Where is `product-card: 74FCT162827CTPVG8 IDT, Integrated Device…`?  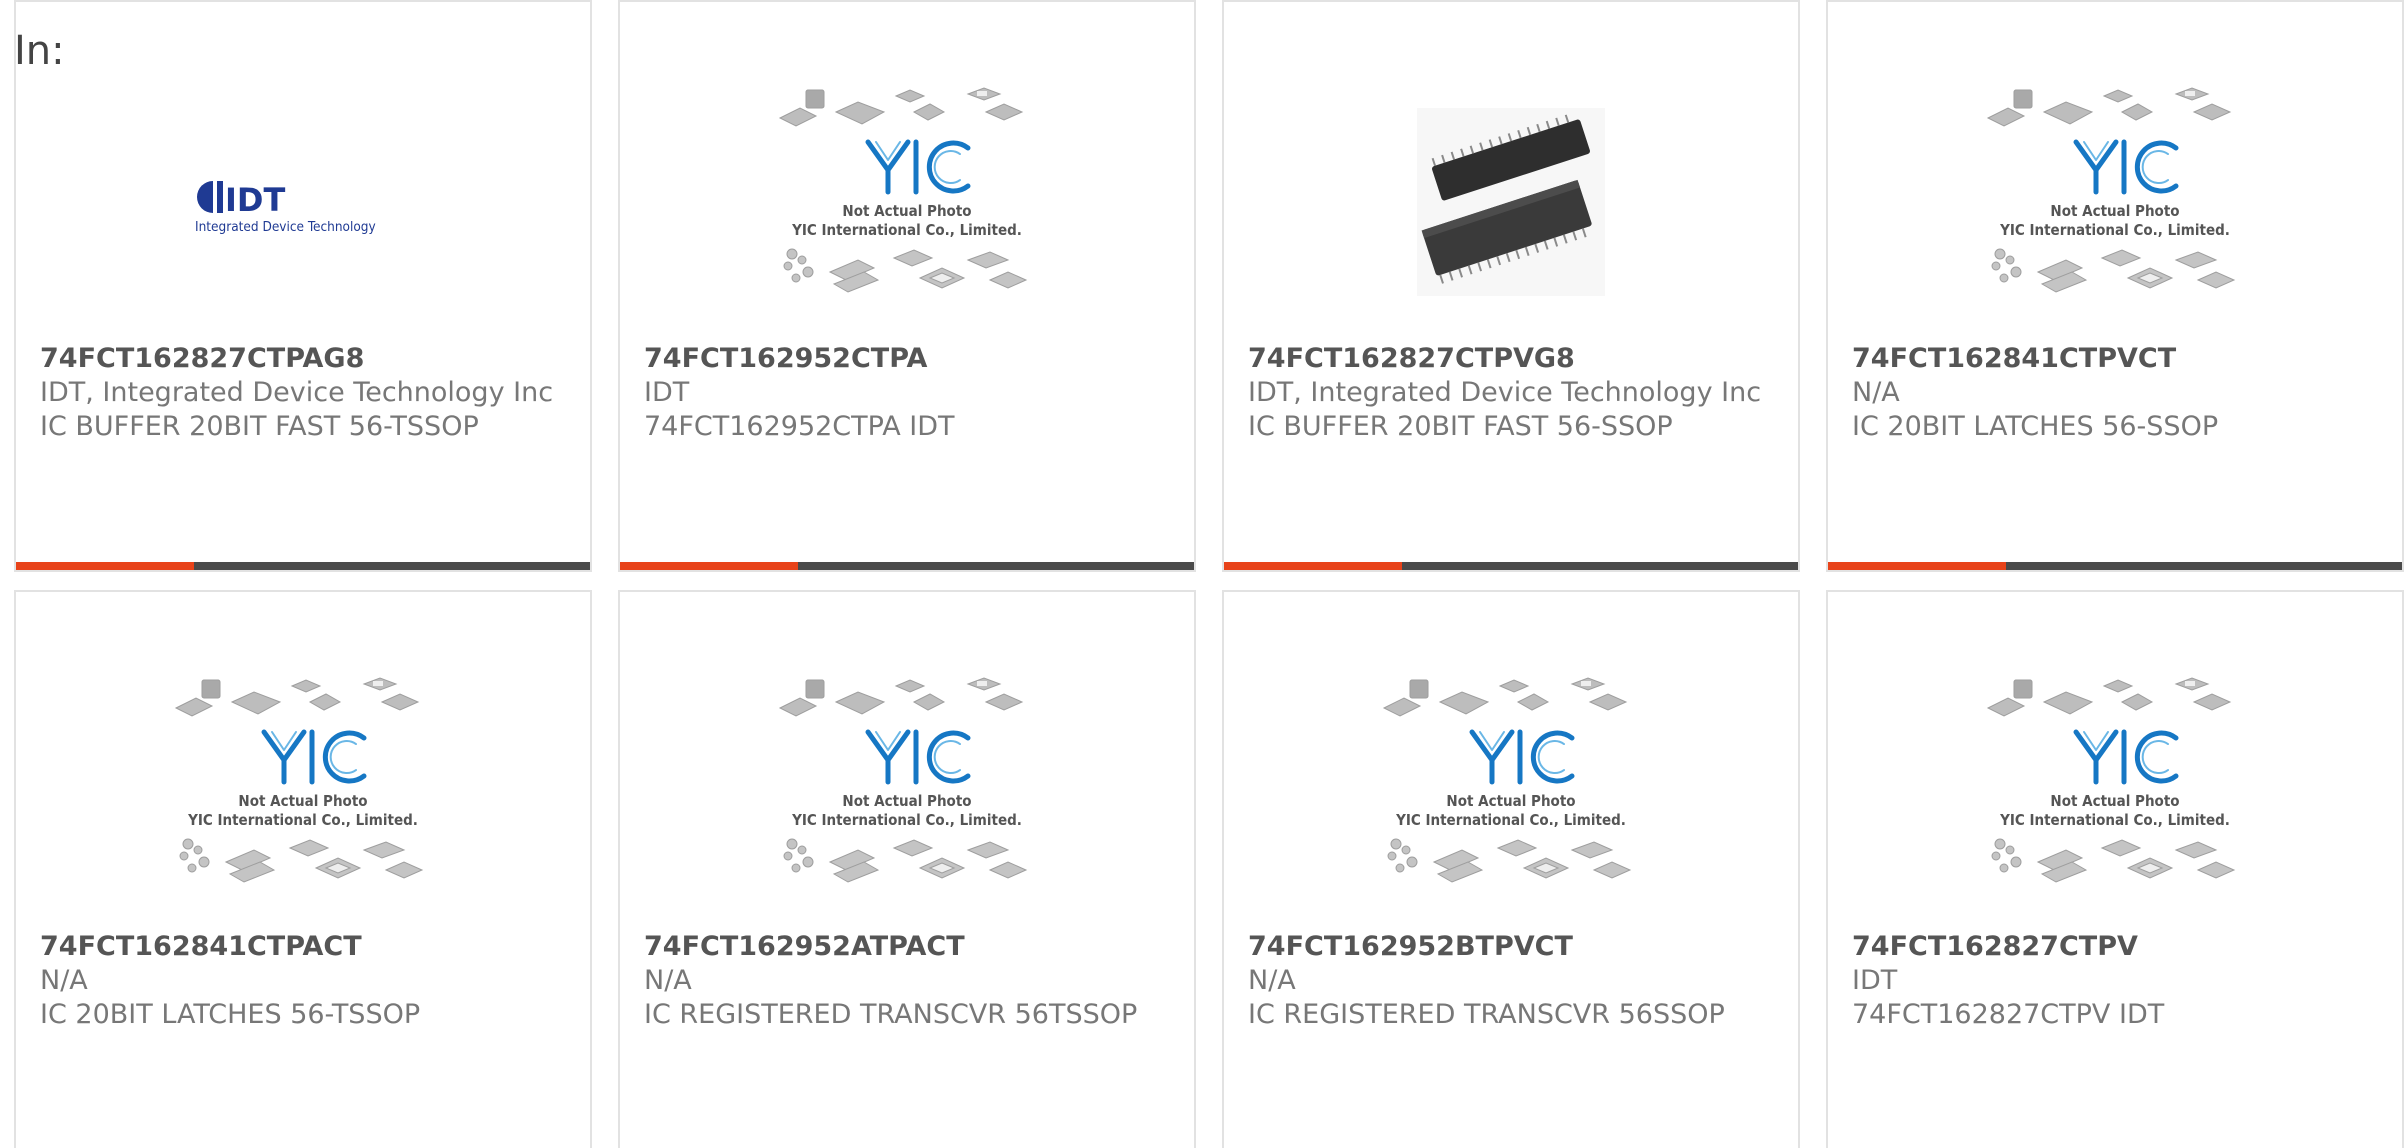
product-card: 74FCT162827CTPVG8 IDT, Integrated Device… is located at coordinates (1511, 286).